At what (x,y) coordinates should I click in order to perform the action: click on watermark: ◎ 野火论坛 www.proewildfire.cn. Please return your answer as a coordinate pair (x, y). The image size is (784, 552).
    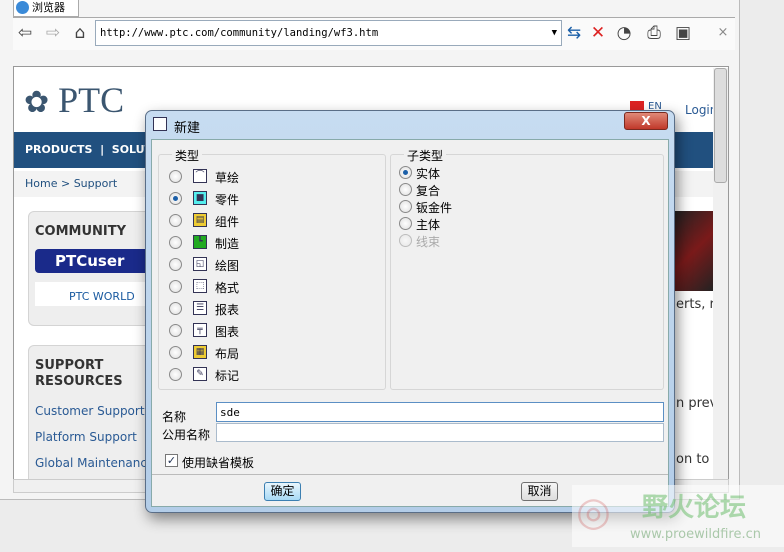
    Looking at the image, I should click on (678, 516).